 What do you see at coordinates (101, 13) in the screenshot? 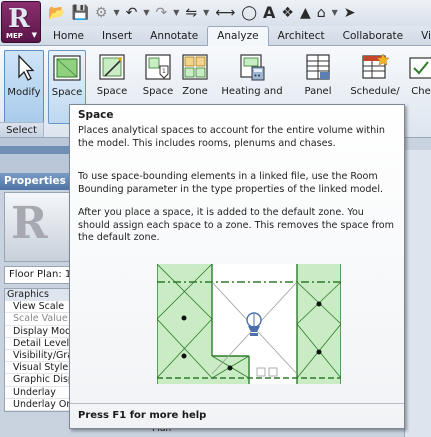
I see `sync-icon: ⚙` at bounding box center [101, 13].